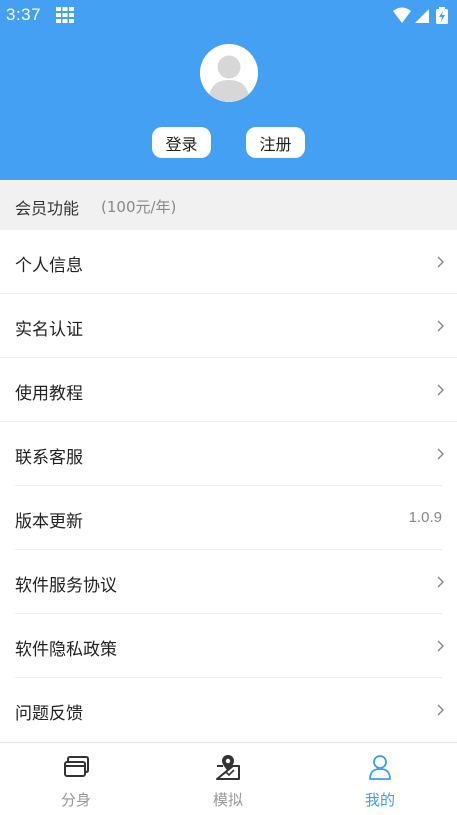  I want to click on menu-item-customer-service: 联系客服, so click(228, 454).